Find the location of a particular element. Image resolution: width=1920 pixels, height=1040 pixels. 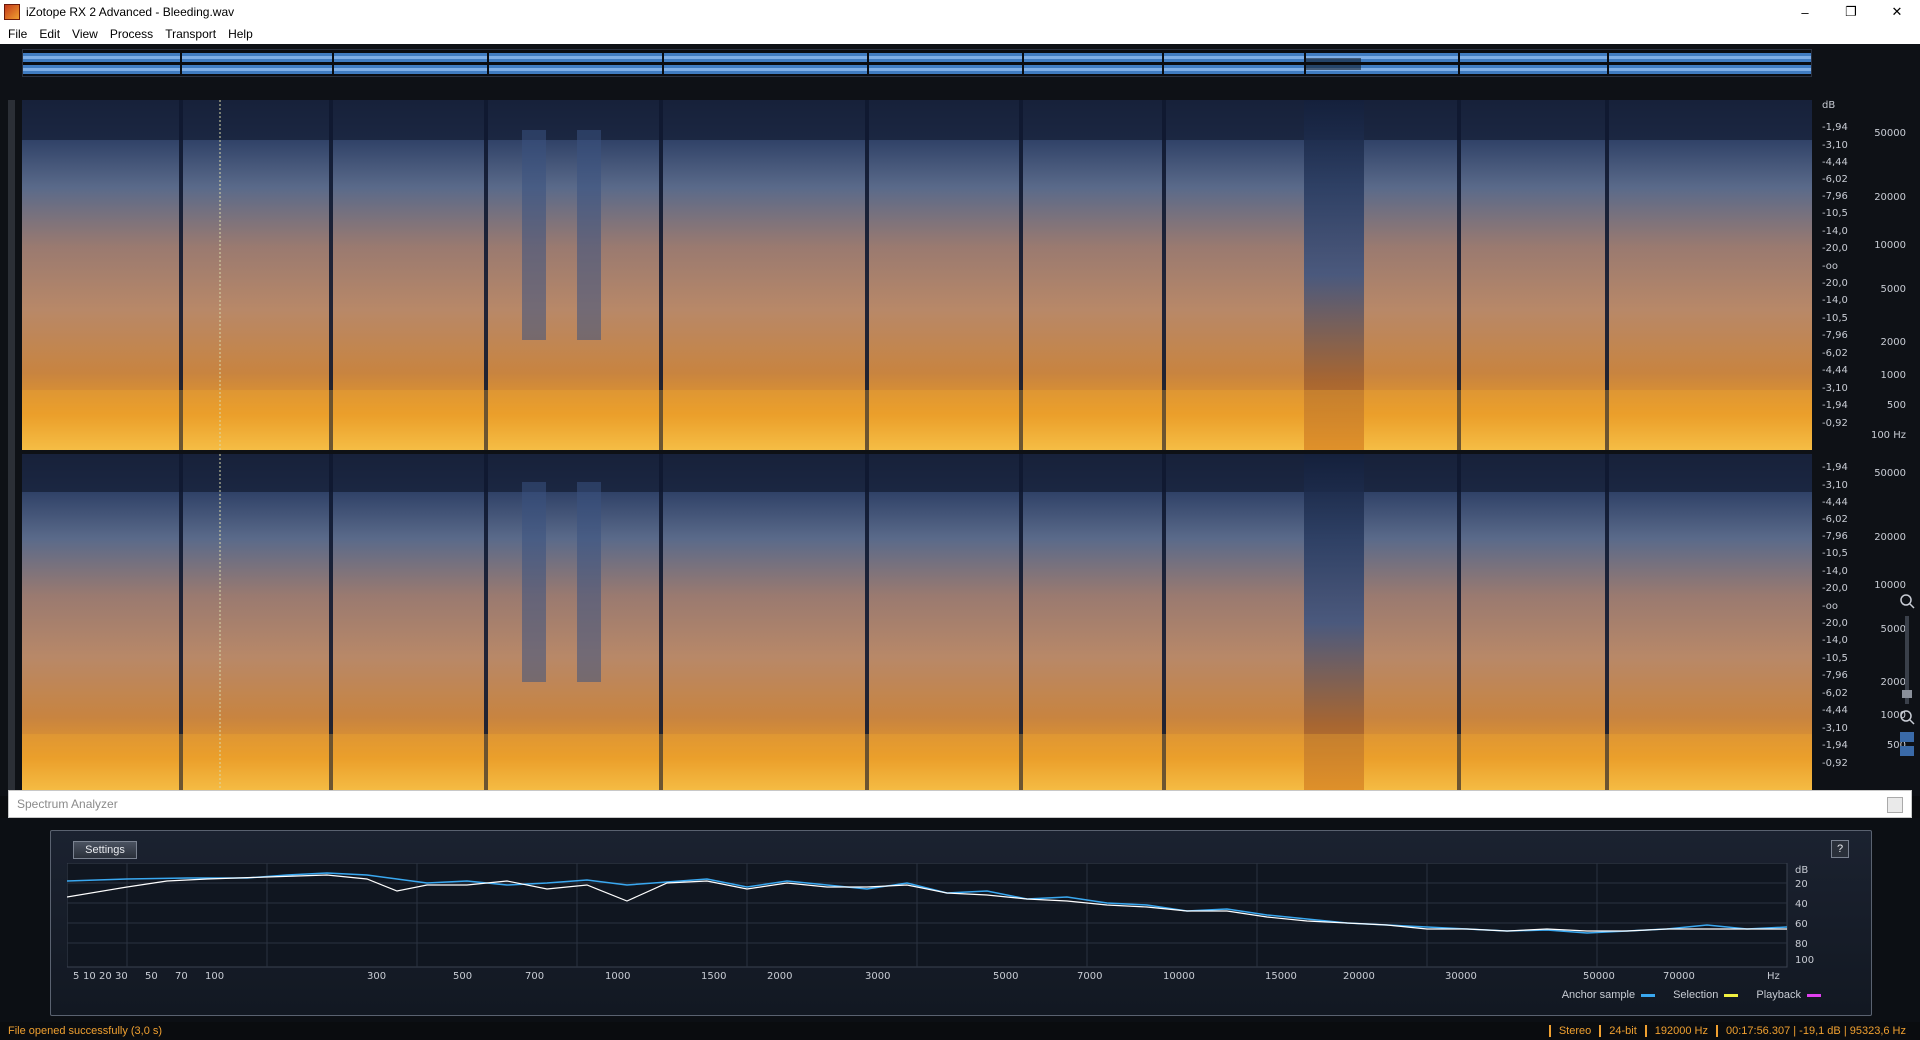

status-message: File opened successfully (3,0 s) is located at coordinates (85, 1031).